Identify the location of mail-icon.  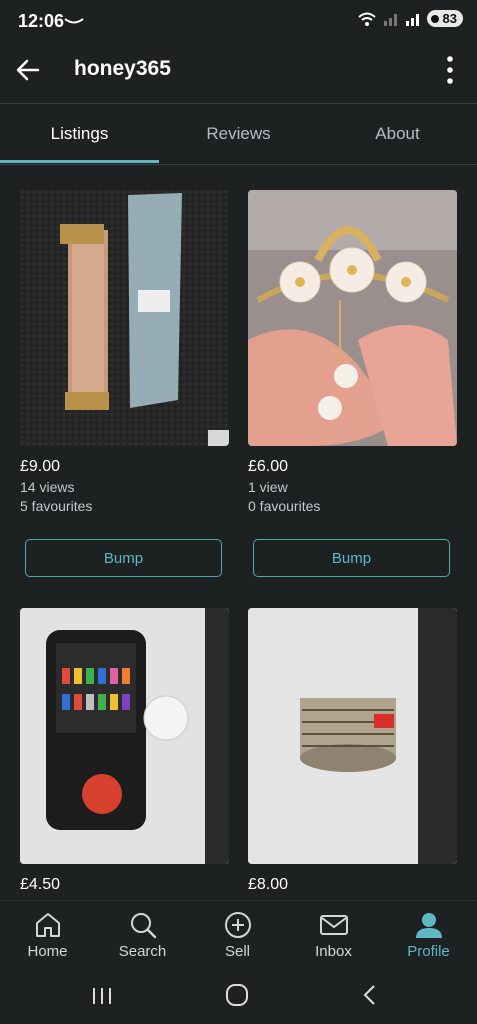
(333, 925).